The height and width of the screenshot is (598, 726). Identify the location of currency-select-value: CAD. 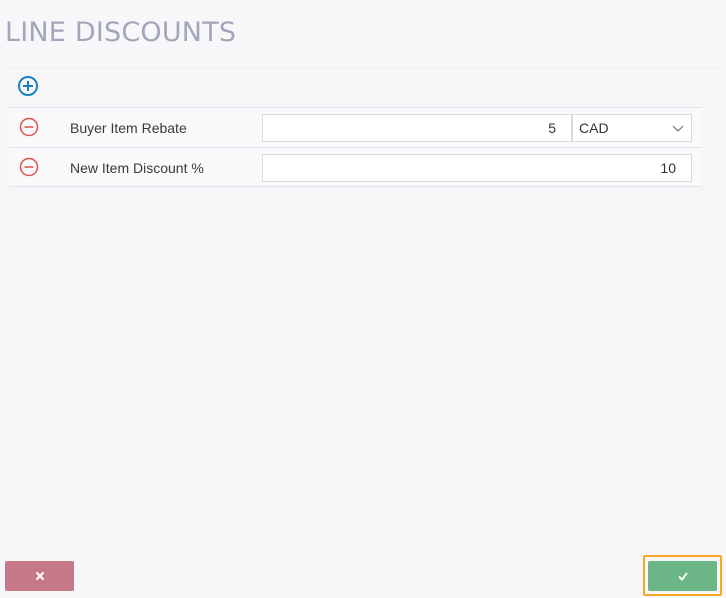
(594, 128).